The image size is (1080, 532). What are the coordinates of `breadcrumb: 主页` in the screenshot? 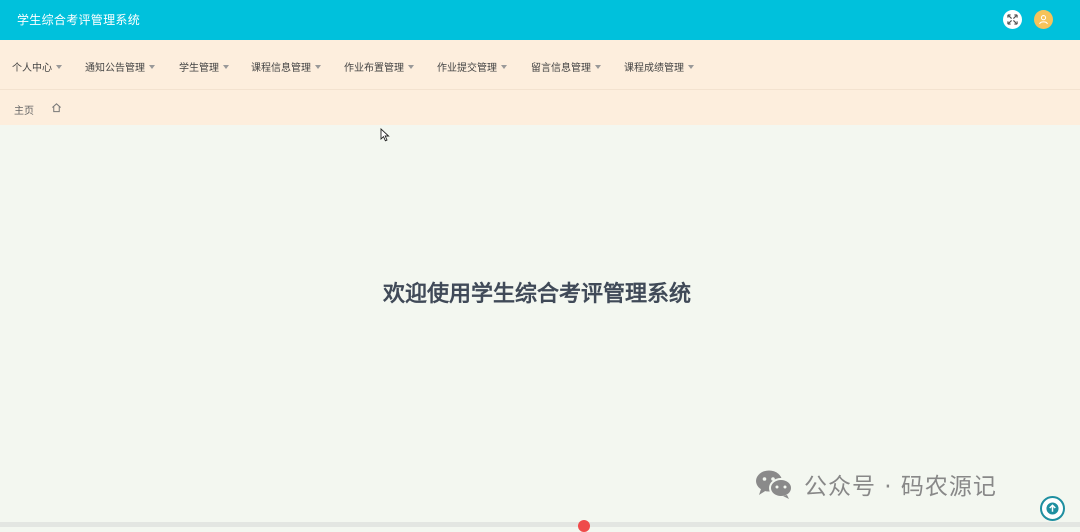 It's located at (540, 107).